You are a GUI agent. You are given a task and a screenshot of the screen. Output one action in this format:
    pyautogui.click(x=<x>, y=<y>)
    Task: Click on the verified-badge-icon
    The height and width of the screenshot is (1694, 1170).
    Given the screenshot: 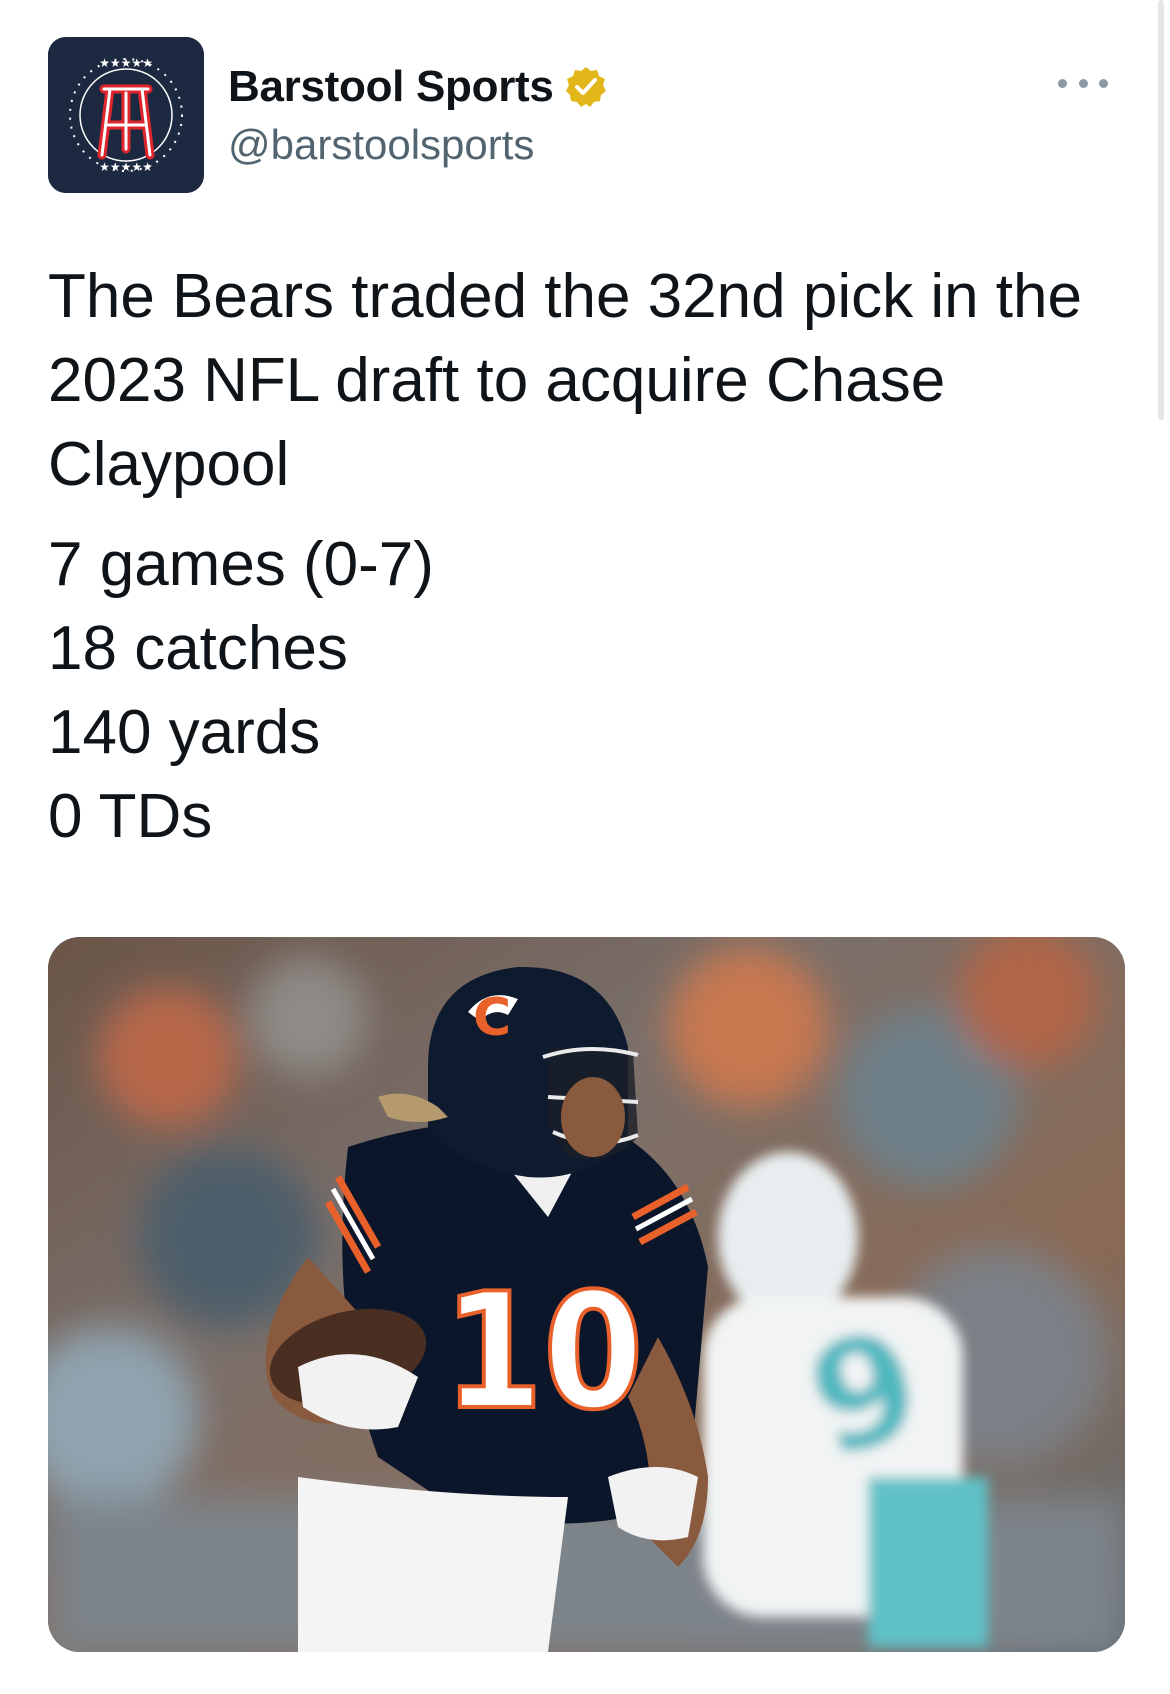 What is the action you would take?
    pyautogui.click(x=586, y=87)
    